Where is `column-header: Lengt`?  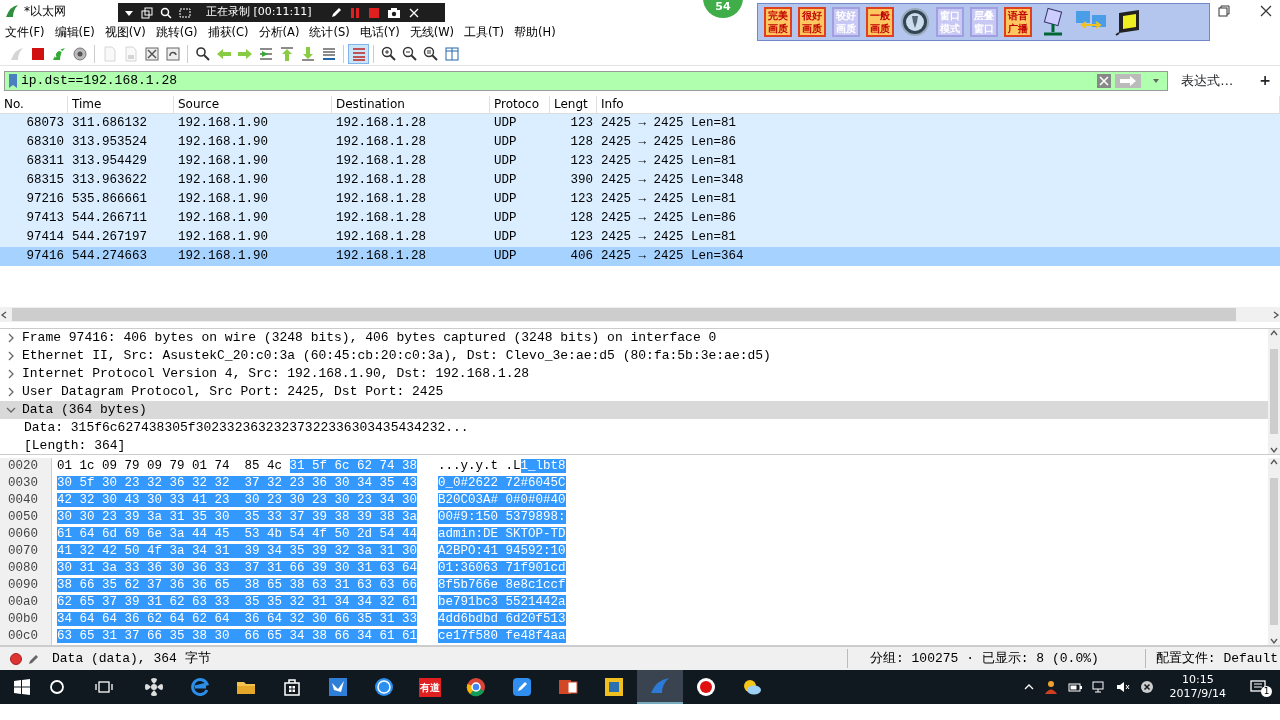
column-header: Lengt is located at coordinates (573, 104).